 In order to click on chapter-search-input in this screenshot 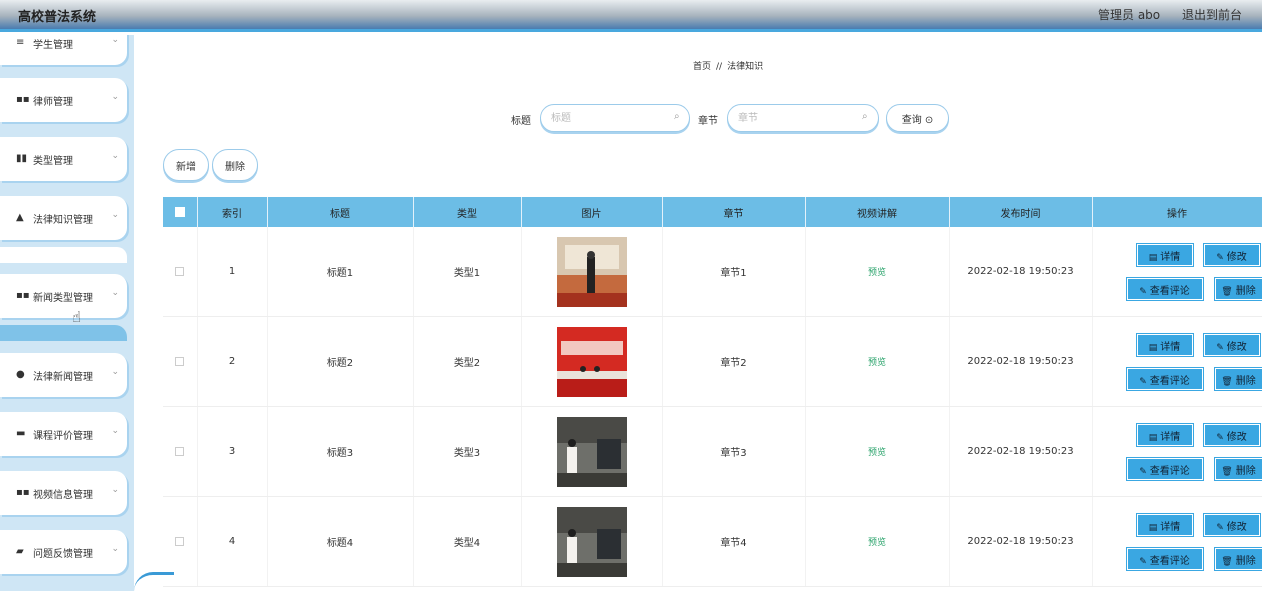, I will do `click(803, 118)`.